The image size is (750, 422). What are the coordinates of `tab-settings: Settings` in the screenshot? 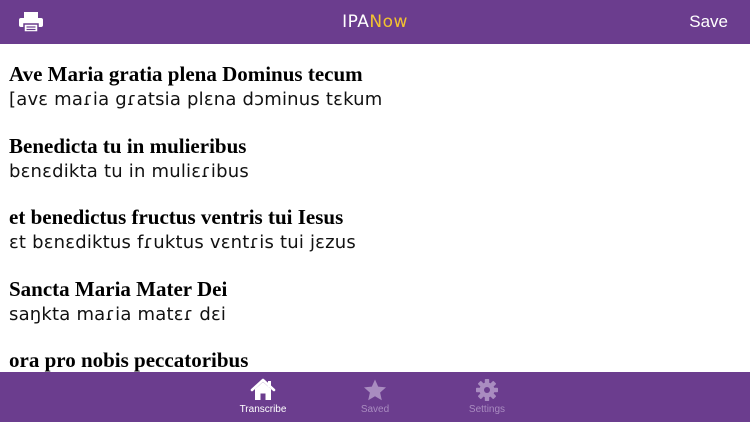 It's located at (487, 397).